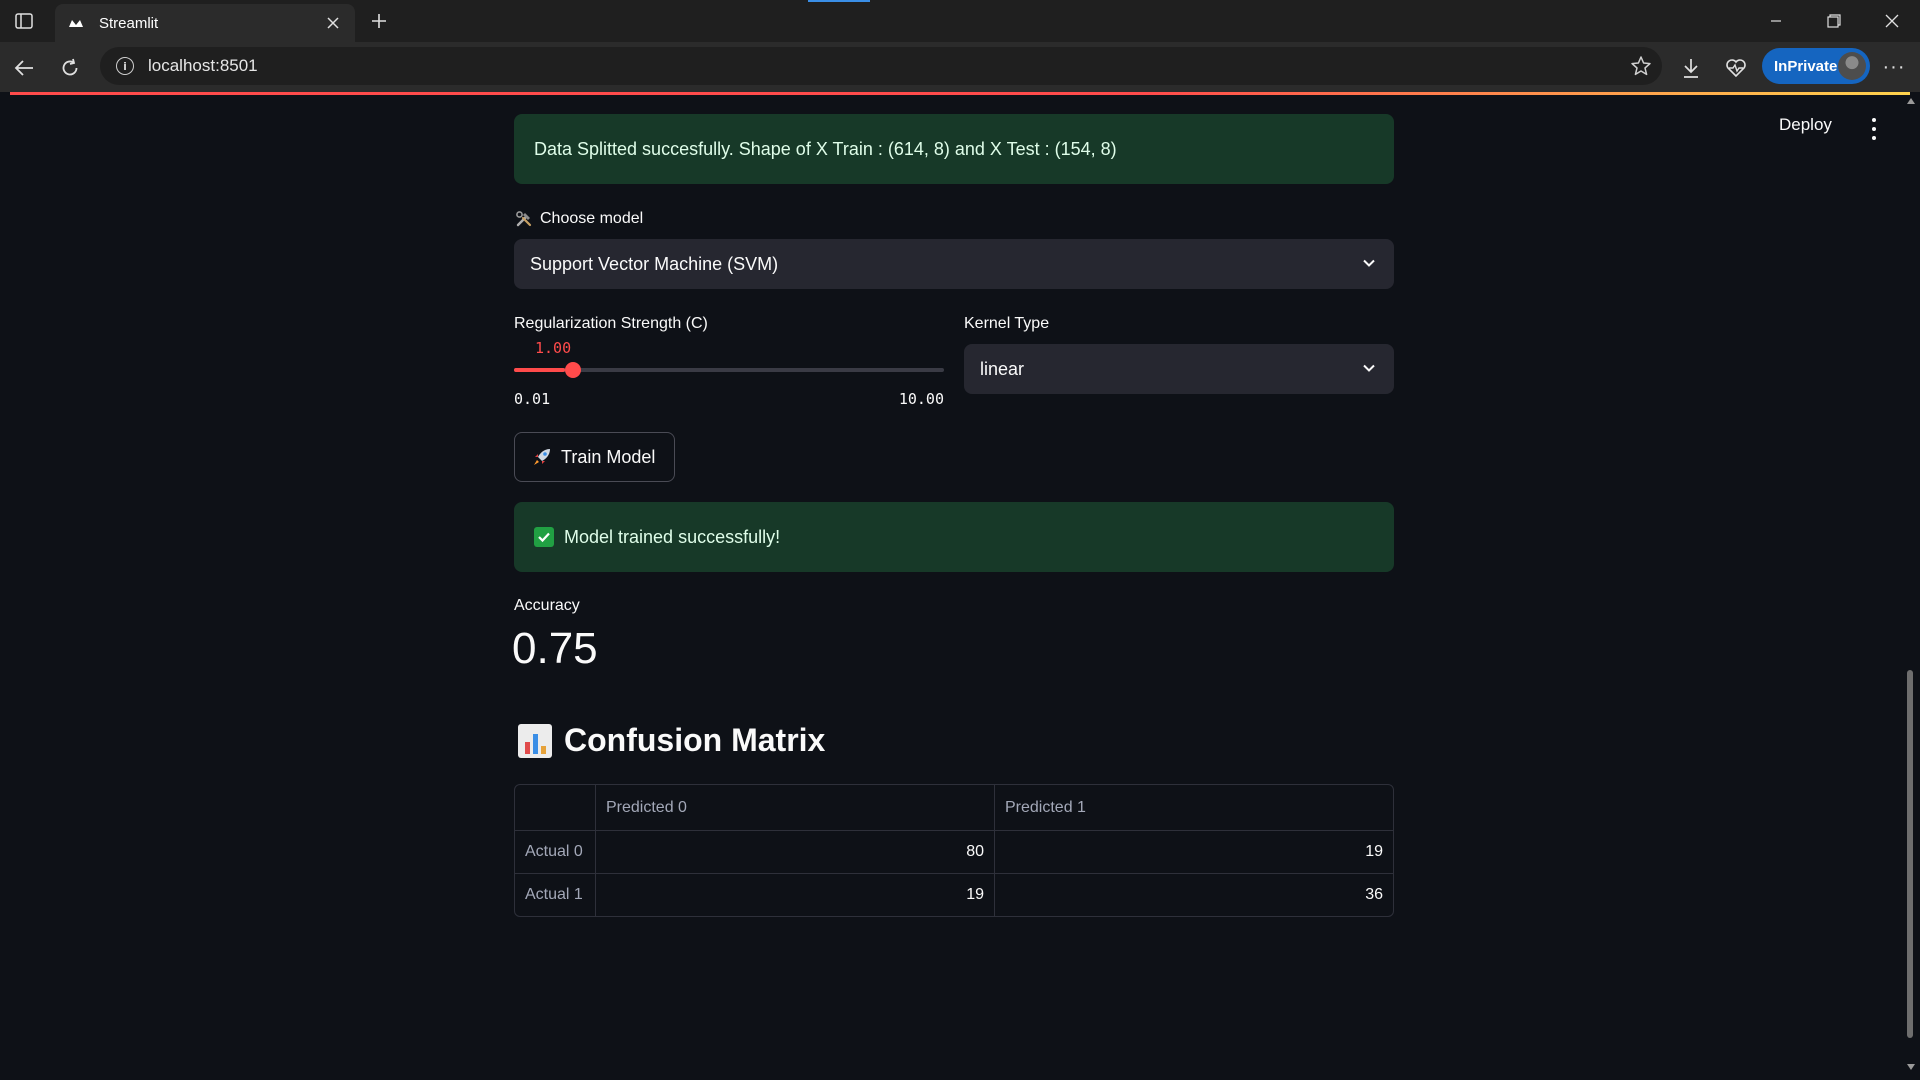 This screenshot has width=1920, height=1080. Describe the element at coordinates (1874, 129) in the screenshot. I see `kebab-icon` at that location.